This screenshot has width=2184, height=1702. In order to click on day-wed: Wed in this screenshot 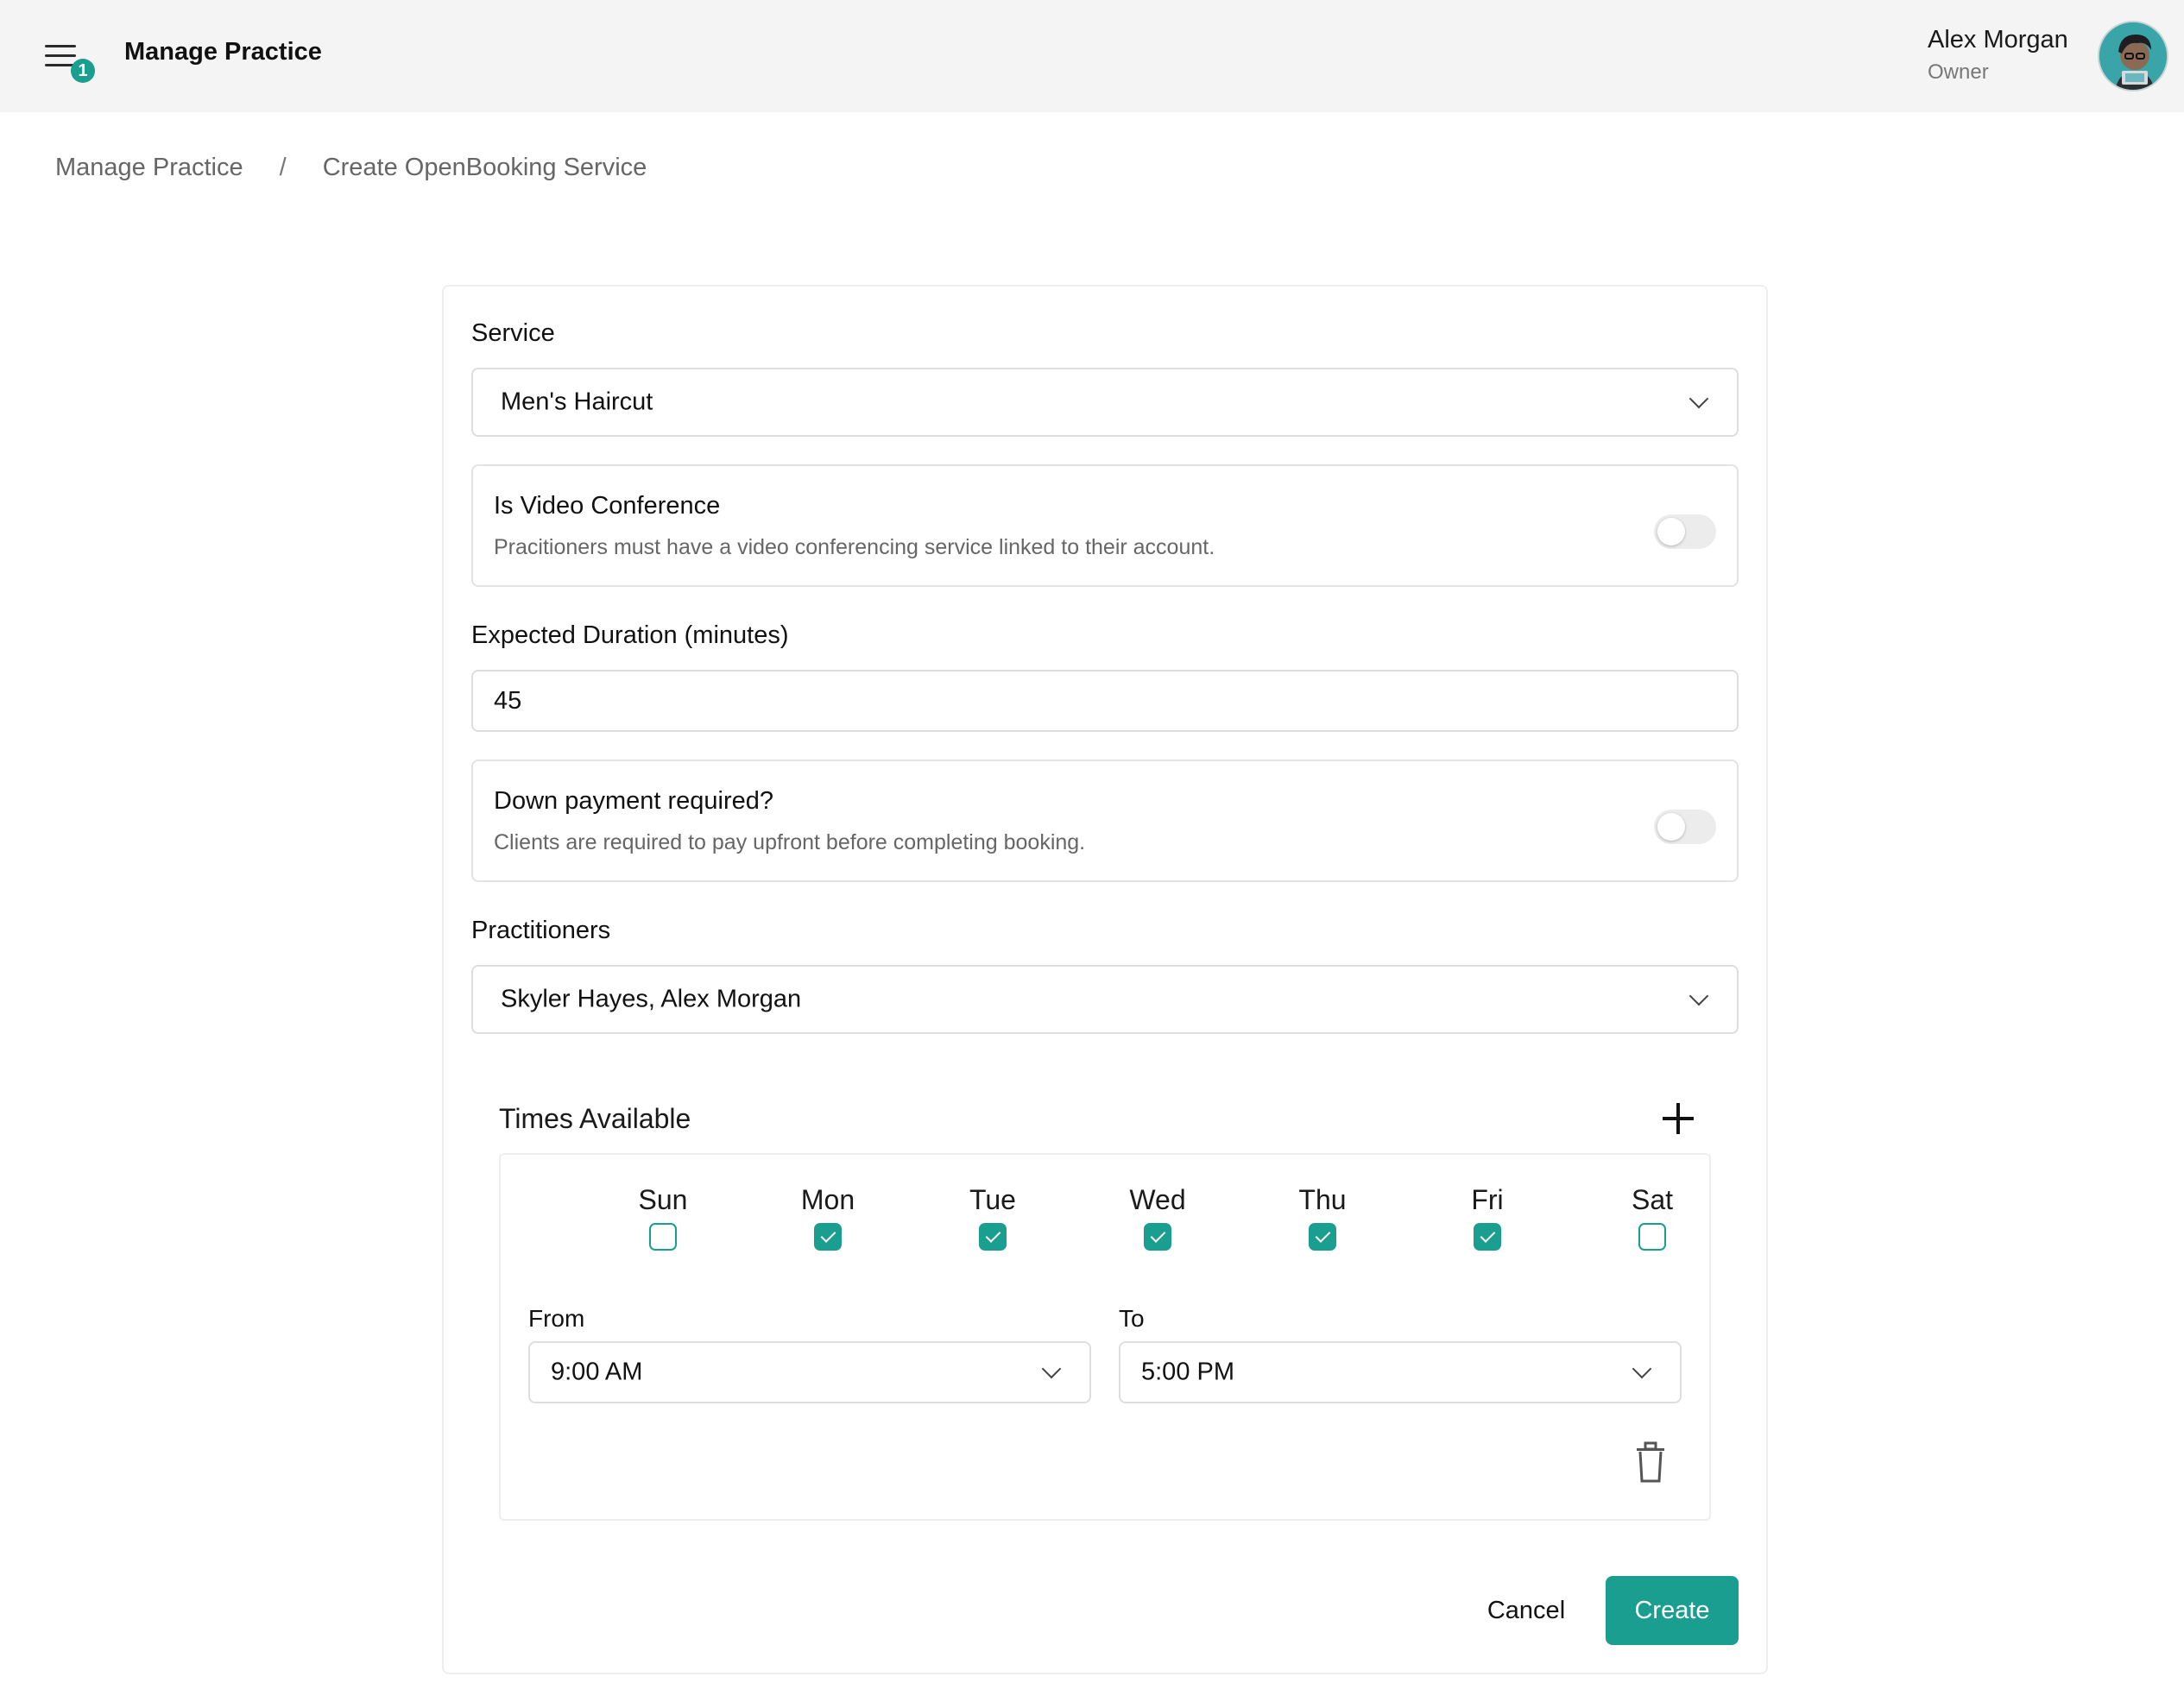, I will do `click(1158, 1217)`.